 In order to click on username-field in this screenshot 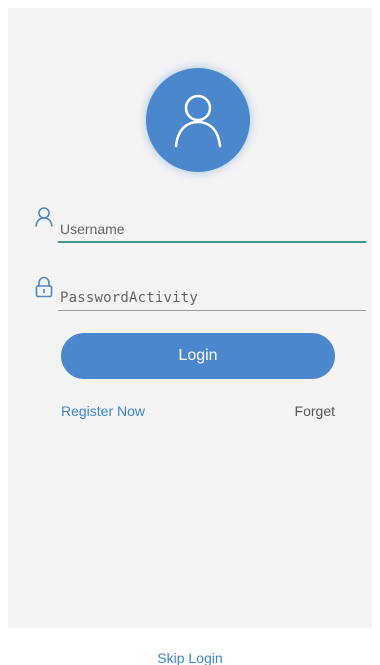, I will do `click(212, 229)`.